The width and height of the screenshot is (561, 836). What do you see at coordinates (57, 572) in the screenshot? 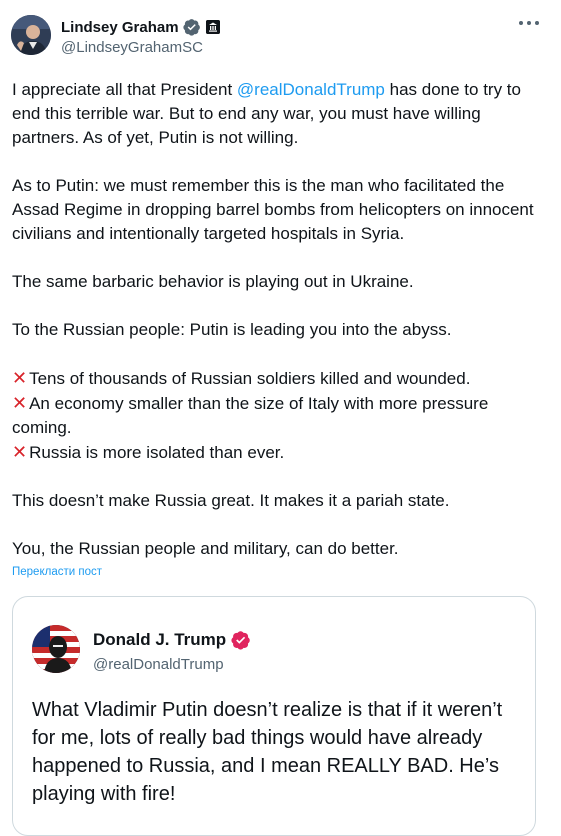
I see `translate-post-link: Перекласти пост` at bounding box center [57, 572].